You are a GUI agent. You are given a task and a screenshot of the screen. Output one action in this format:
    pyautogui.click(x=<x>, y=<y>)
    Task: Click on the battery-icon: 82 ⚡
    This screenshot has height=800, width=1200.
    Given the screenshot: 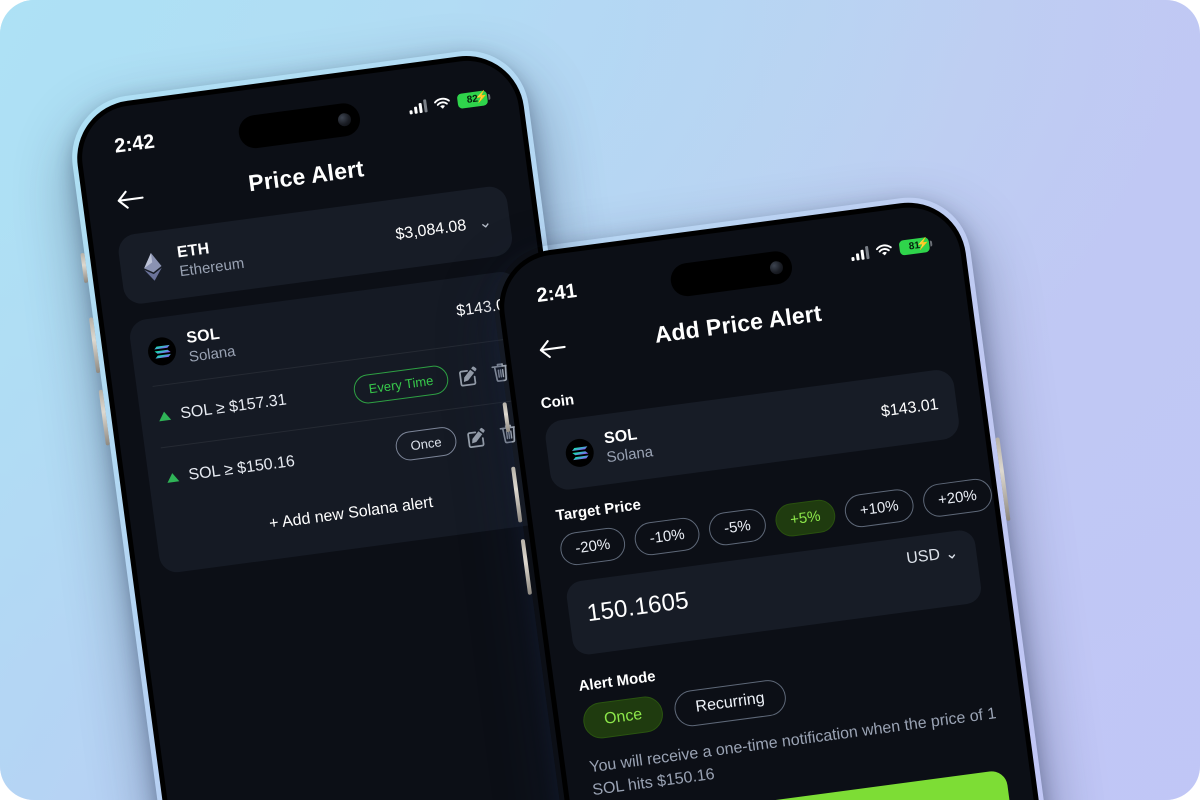 What is the action you would take?
    pyautogui.click(x=472, y=99)
    